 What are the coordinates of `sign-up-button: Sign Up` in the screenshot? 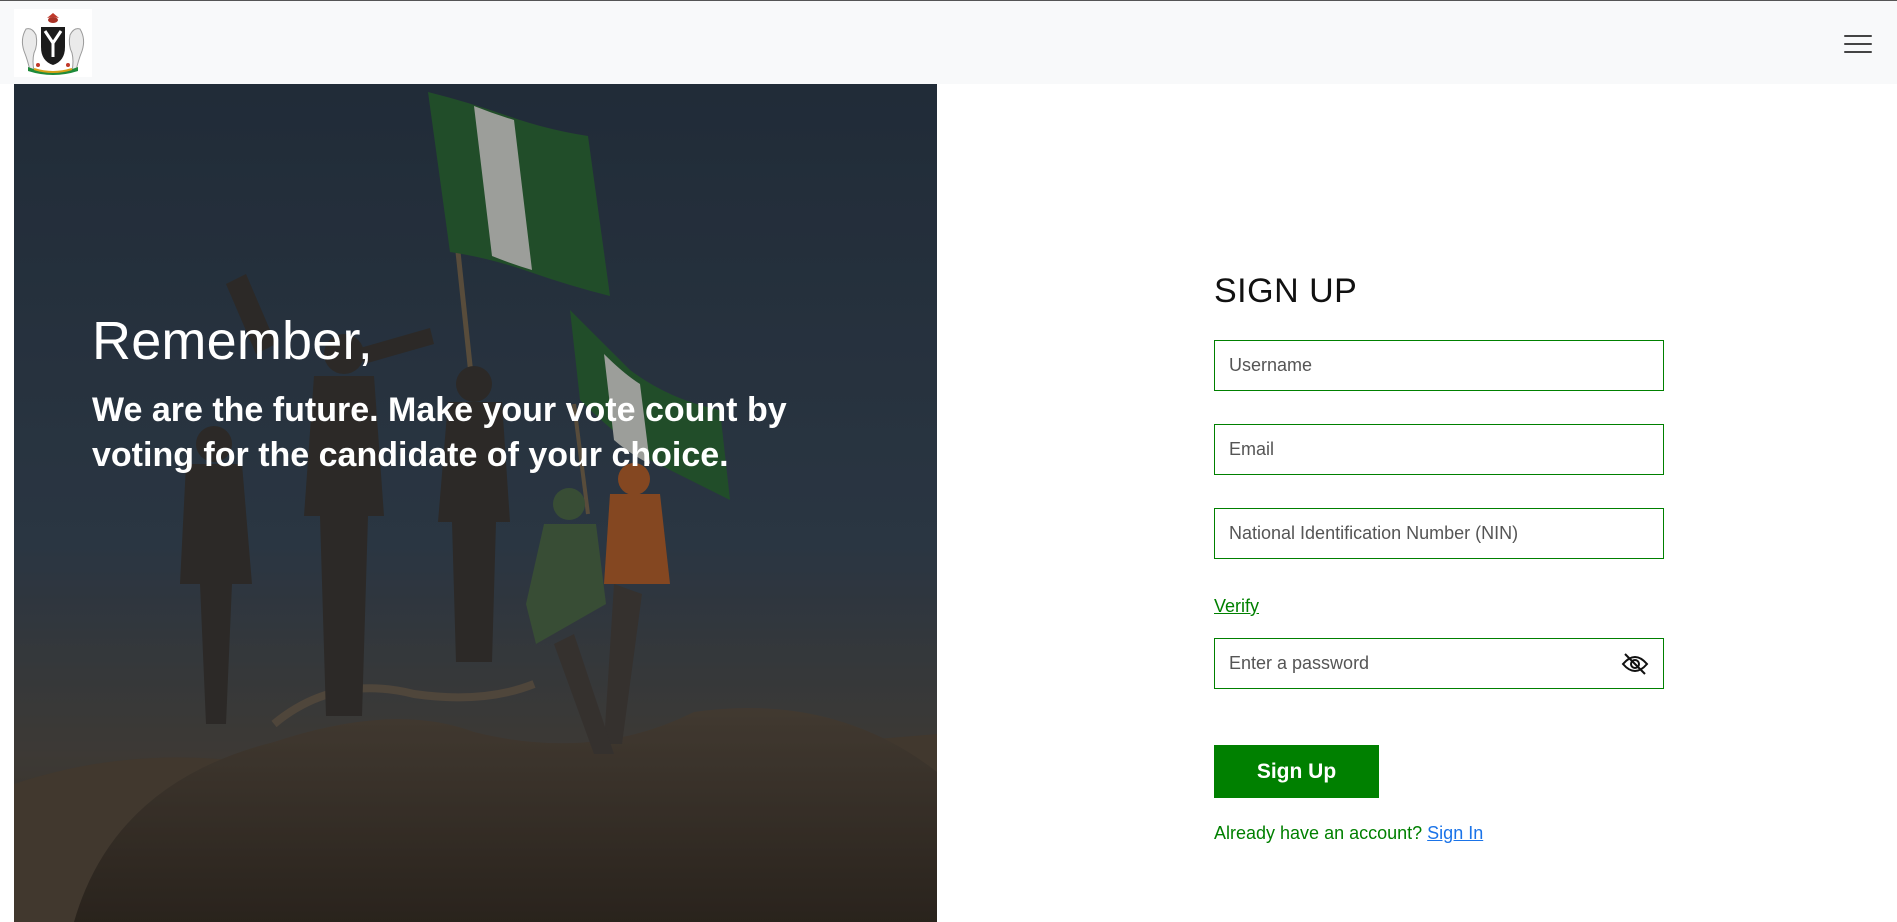 It's located at (1296, 771).